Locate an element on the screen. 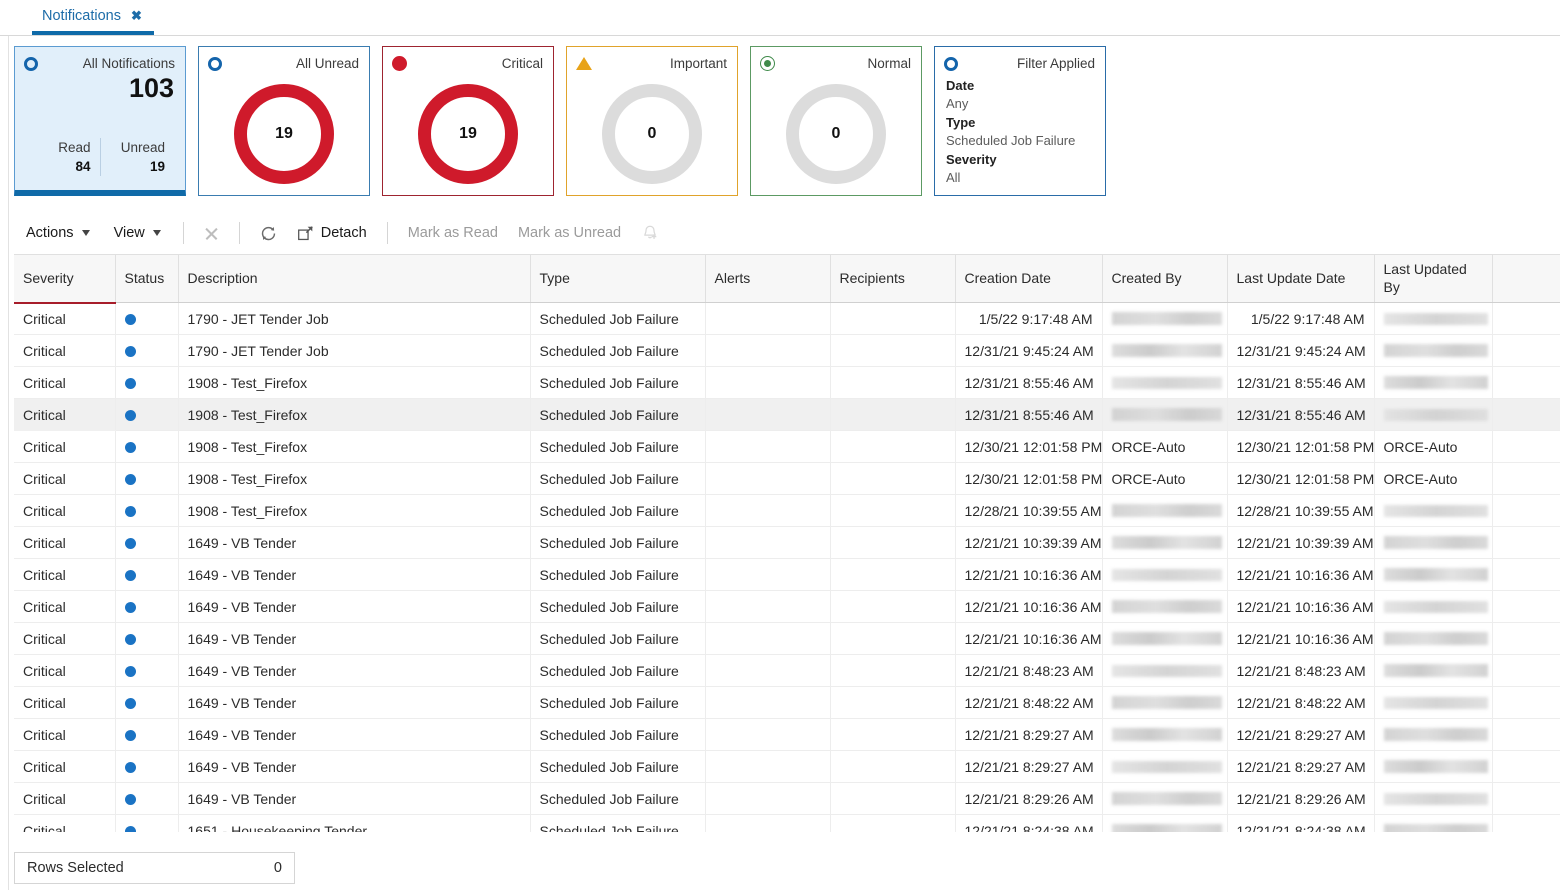 The width and height of the screenshot is (1560, 890). card-all-unread: All Unread 19 is located at coordinates (284, 121).